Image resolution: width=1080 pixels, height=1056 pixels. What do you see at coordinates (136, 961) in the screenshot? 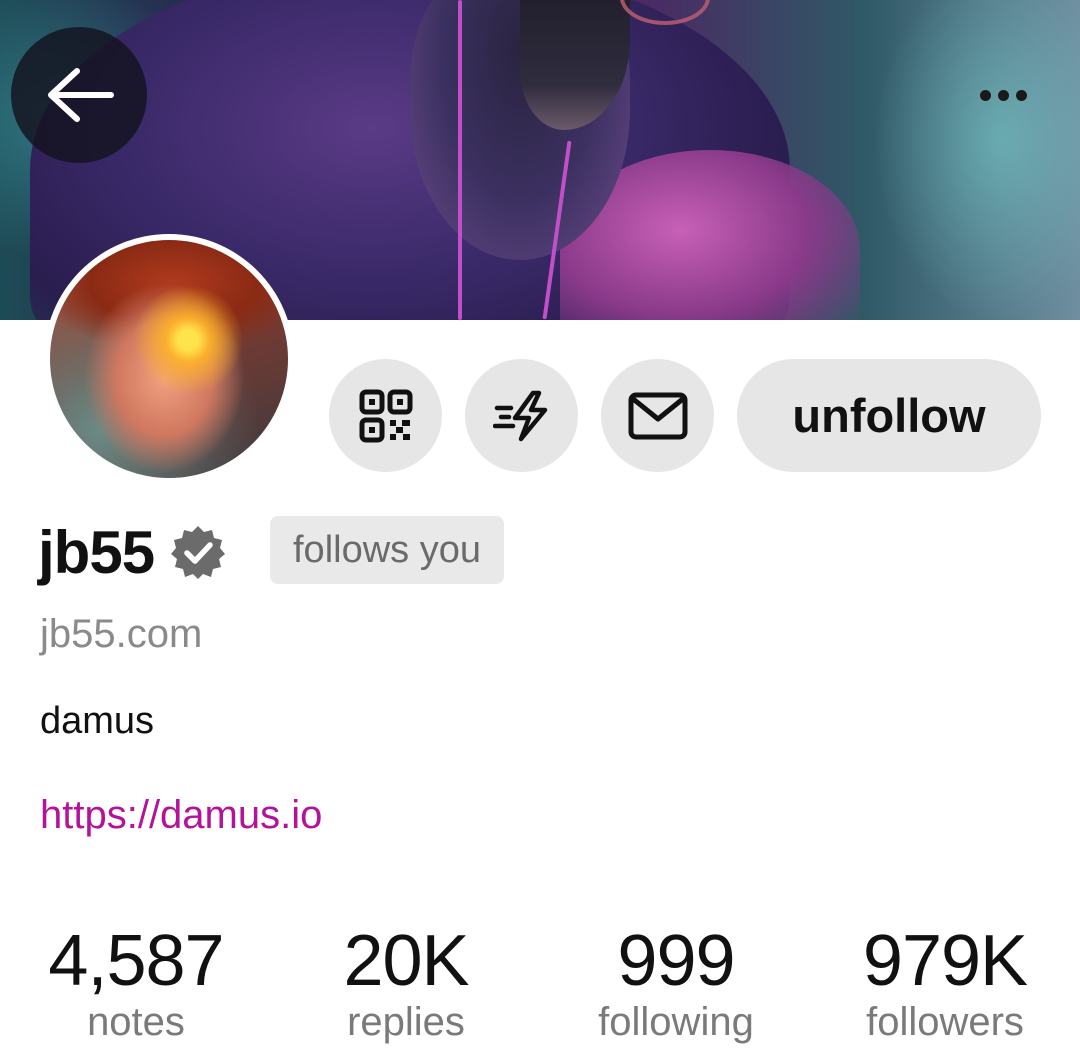
I see `stat-value: 4,587` at bounding box center [136, 961].